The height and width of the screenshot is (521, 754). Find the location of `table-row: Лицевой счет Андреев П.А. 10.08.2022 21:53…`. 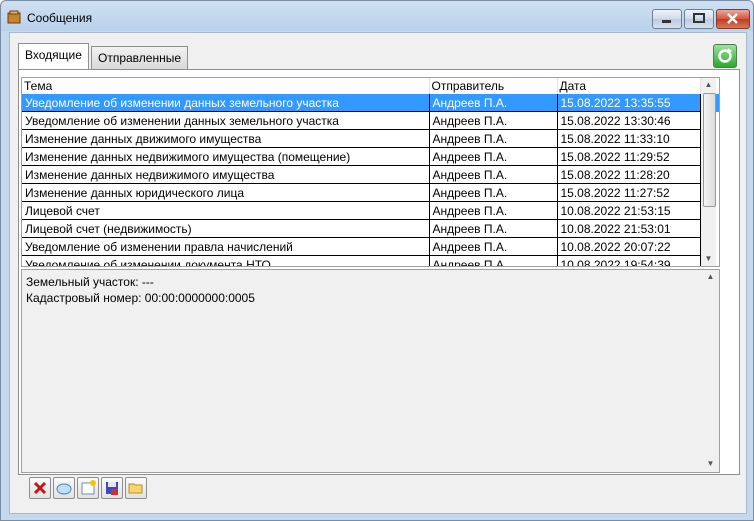

table-row: Лицевой счет Андреев П.А. 10.08.2022 21:53… is located at coordinates (370, 210).